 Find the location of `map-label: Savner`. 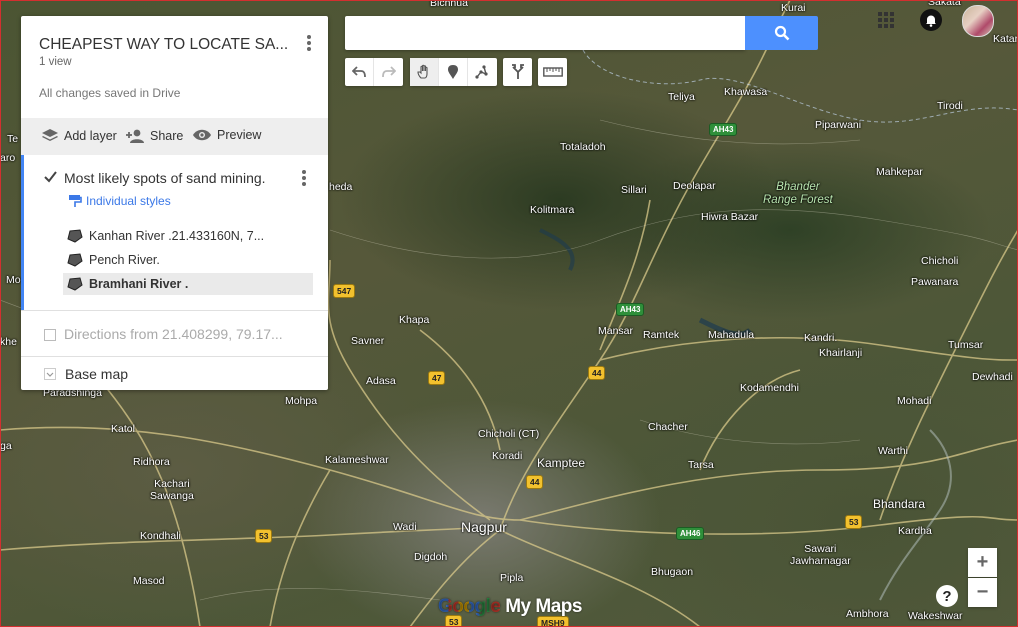

map-label: Savner is located at coordinates (368, 341).